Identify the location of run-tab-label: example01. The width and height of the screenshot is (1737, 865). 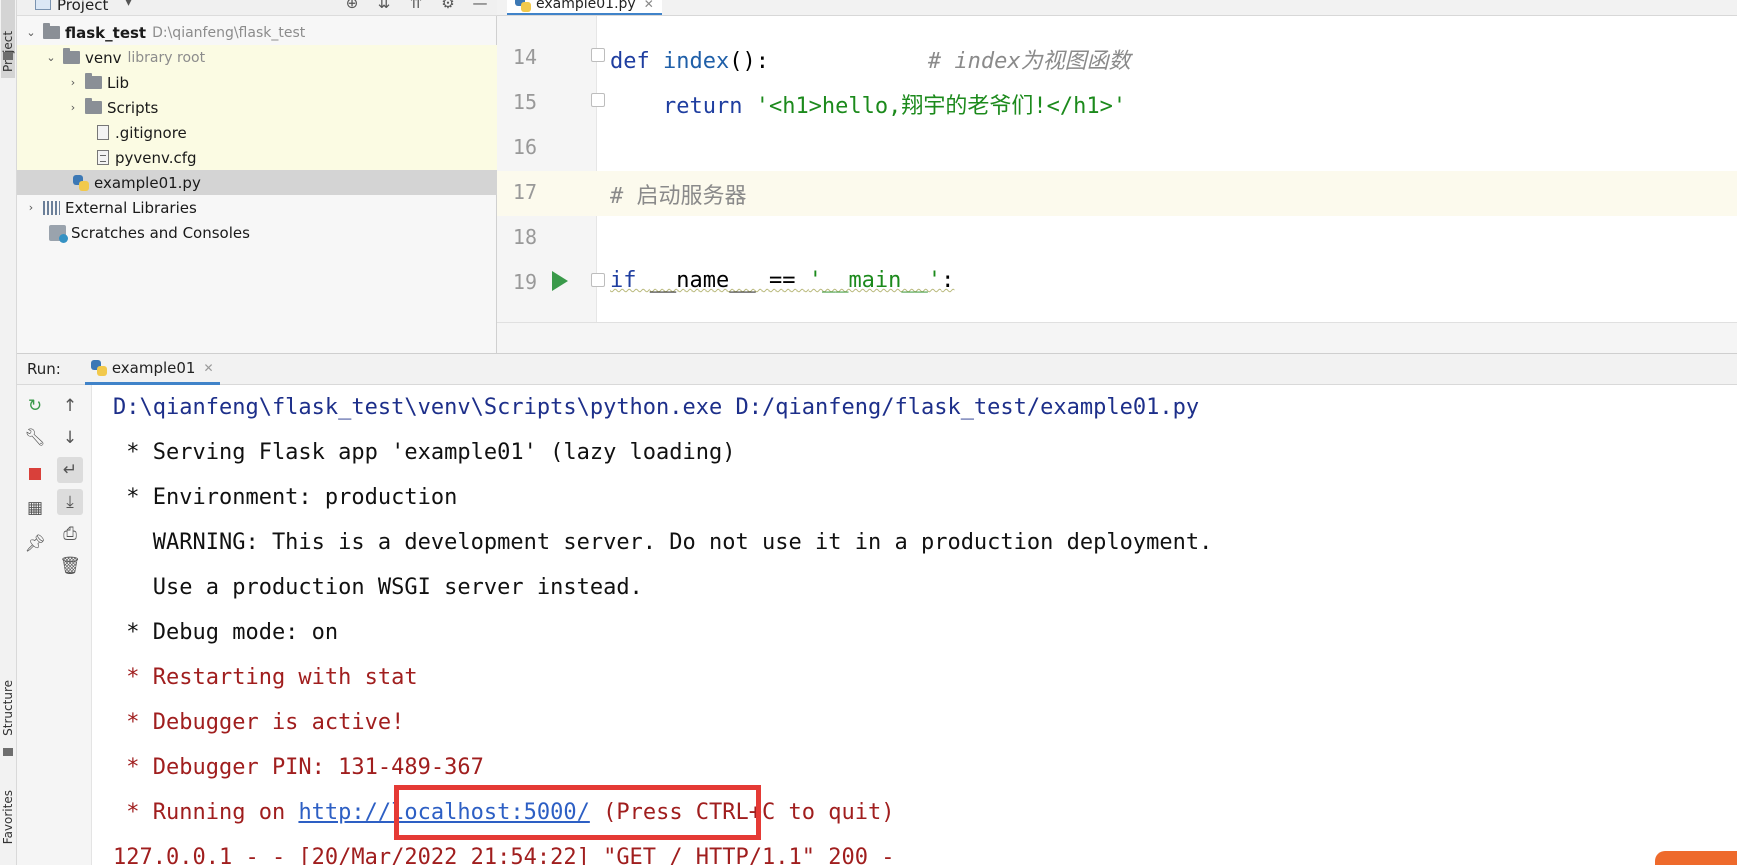
(153, 367).